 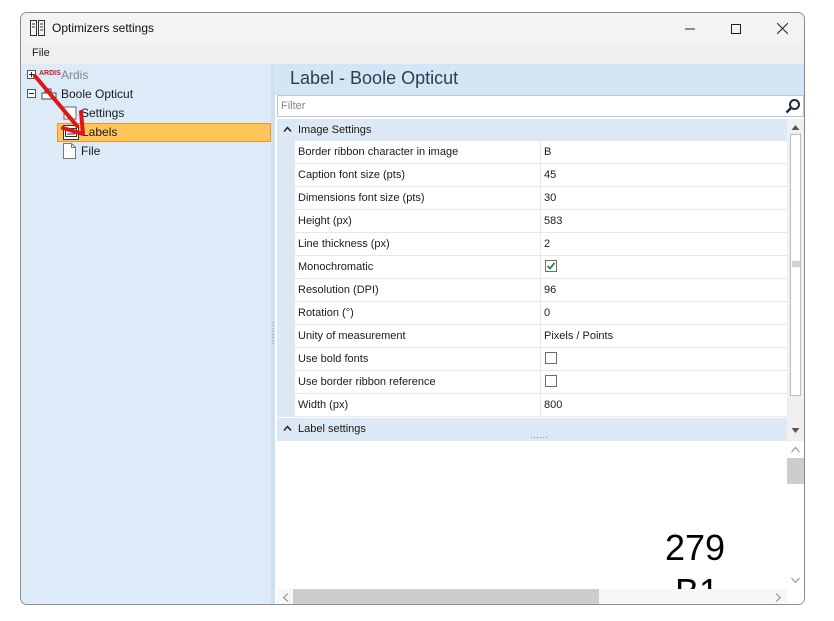 What do you see at coordinates (412, 28) in the screenshot?
I see `title-bar: Optimizers settings` at bounding box center [412, 28].